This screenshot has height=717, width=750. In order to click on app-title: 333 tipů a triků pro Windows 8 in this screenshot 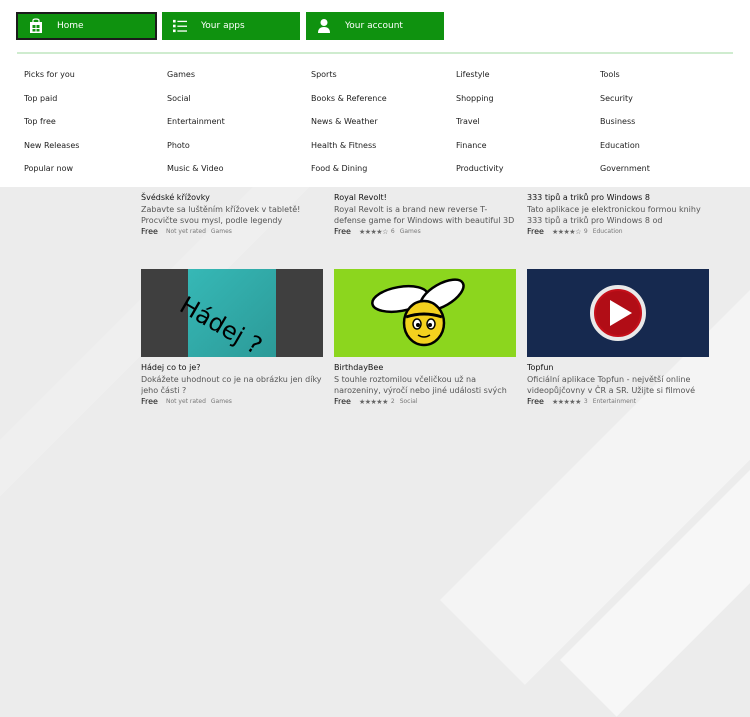, I will do `click(588, 197)`.